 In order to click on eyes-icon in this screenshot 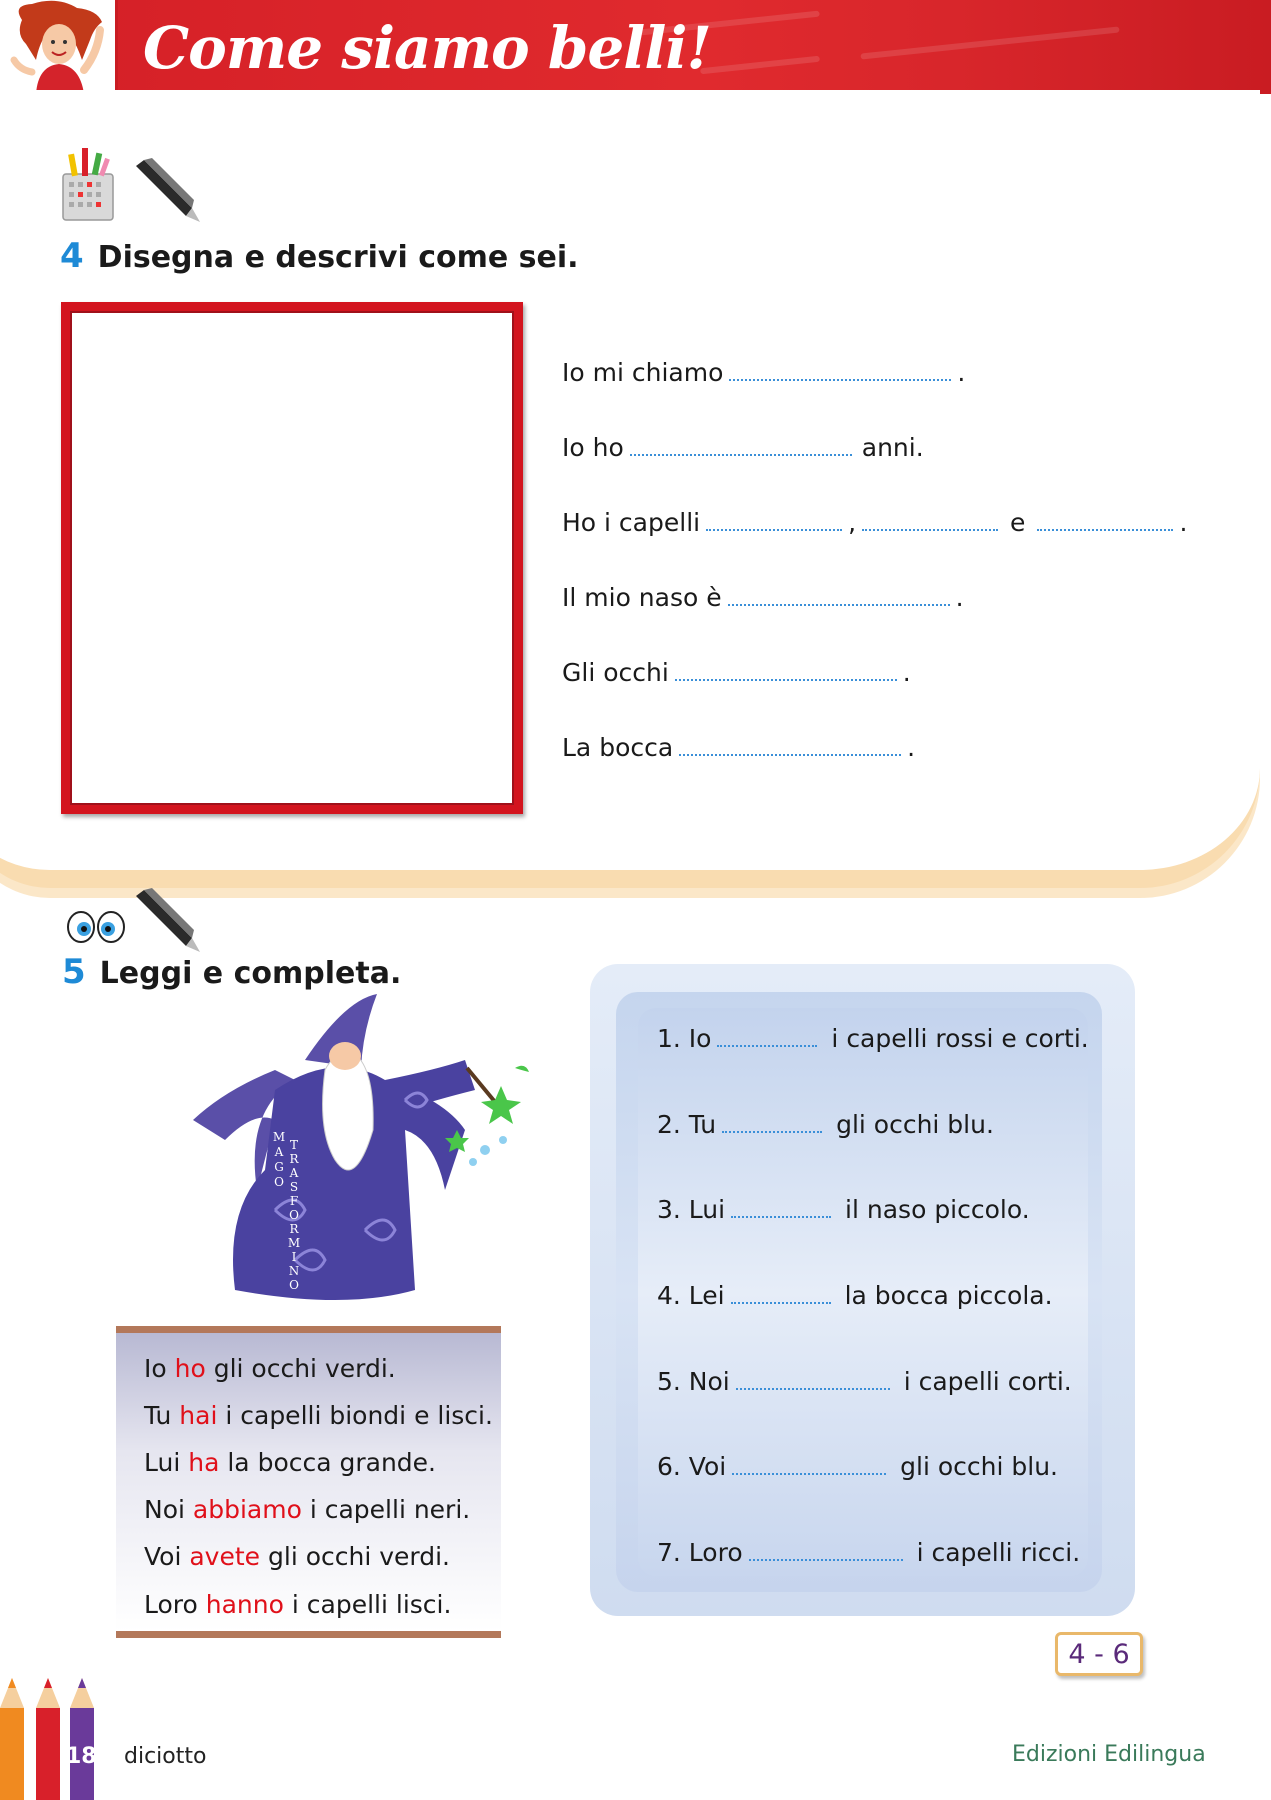, I will do `click(96, 927)`.